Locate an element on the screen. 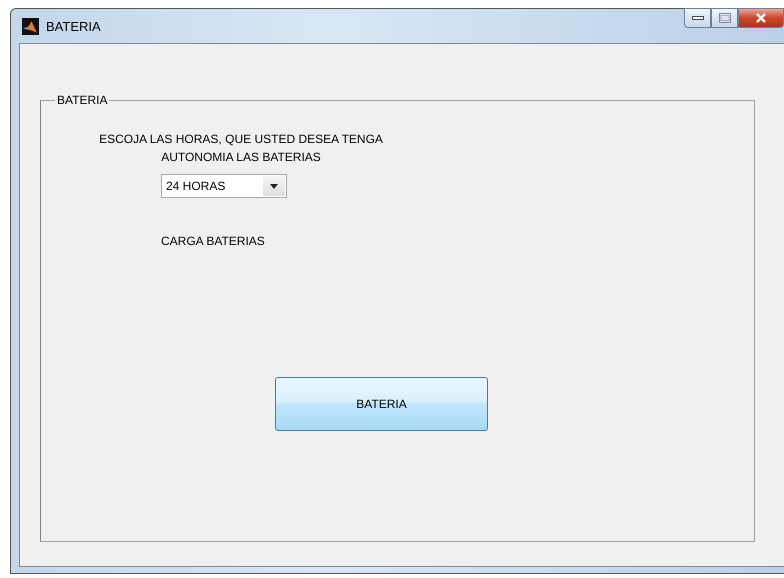 The height and width of the screenshot is (578, 784). hours-dropdown: 24 HORAS is located at coordinates (224, 186).